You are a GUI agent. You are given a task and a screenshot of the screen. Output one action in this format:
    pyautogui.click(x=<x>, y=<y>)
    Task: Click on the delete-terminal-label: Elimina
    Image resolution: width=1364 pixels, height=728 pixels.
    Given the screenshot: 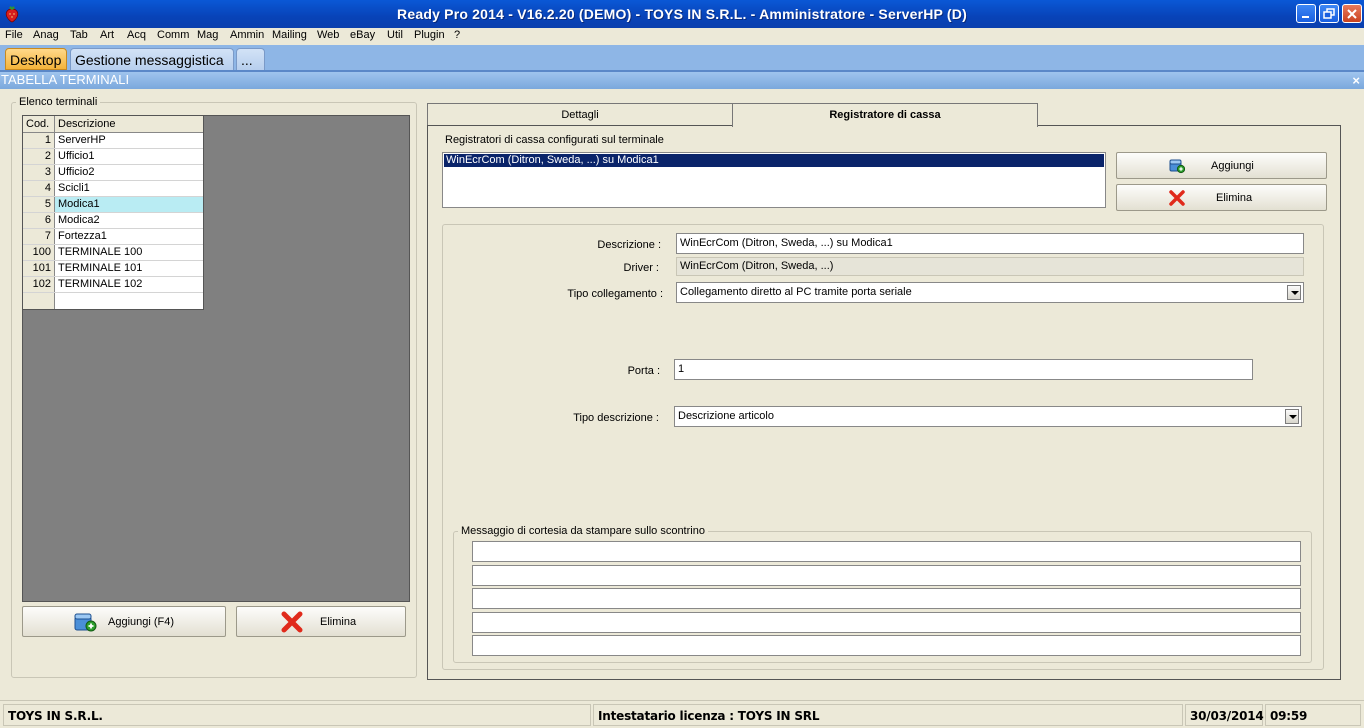 What is the action you would take?
    pyautogui.click(x=338, y=621)
    